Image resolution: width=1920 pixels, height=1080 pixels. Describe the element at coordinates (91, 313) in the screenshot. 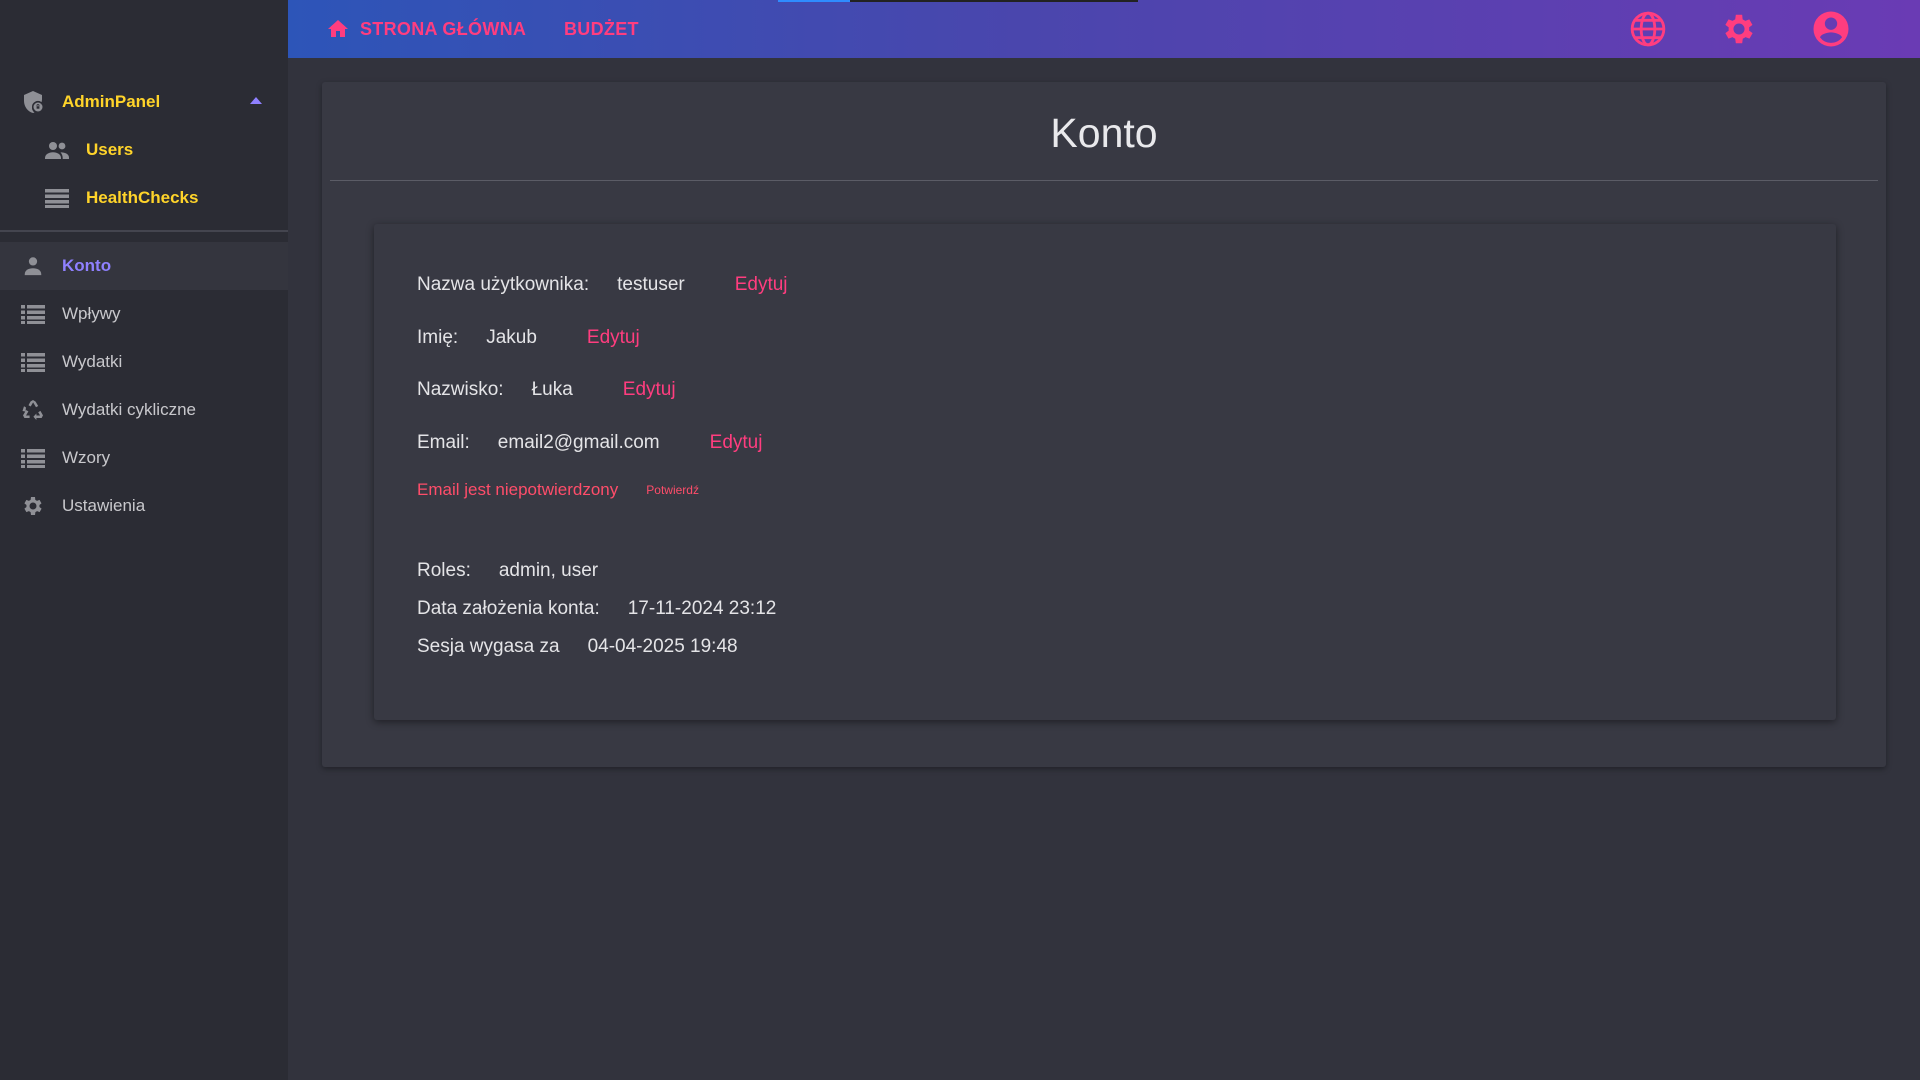

I see `sidebar-item-label: Wpływy` at that location.